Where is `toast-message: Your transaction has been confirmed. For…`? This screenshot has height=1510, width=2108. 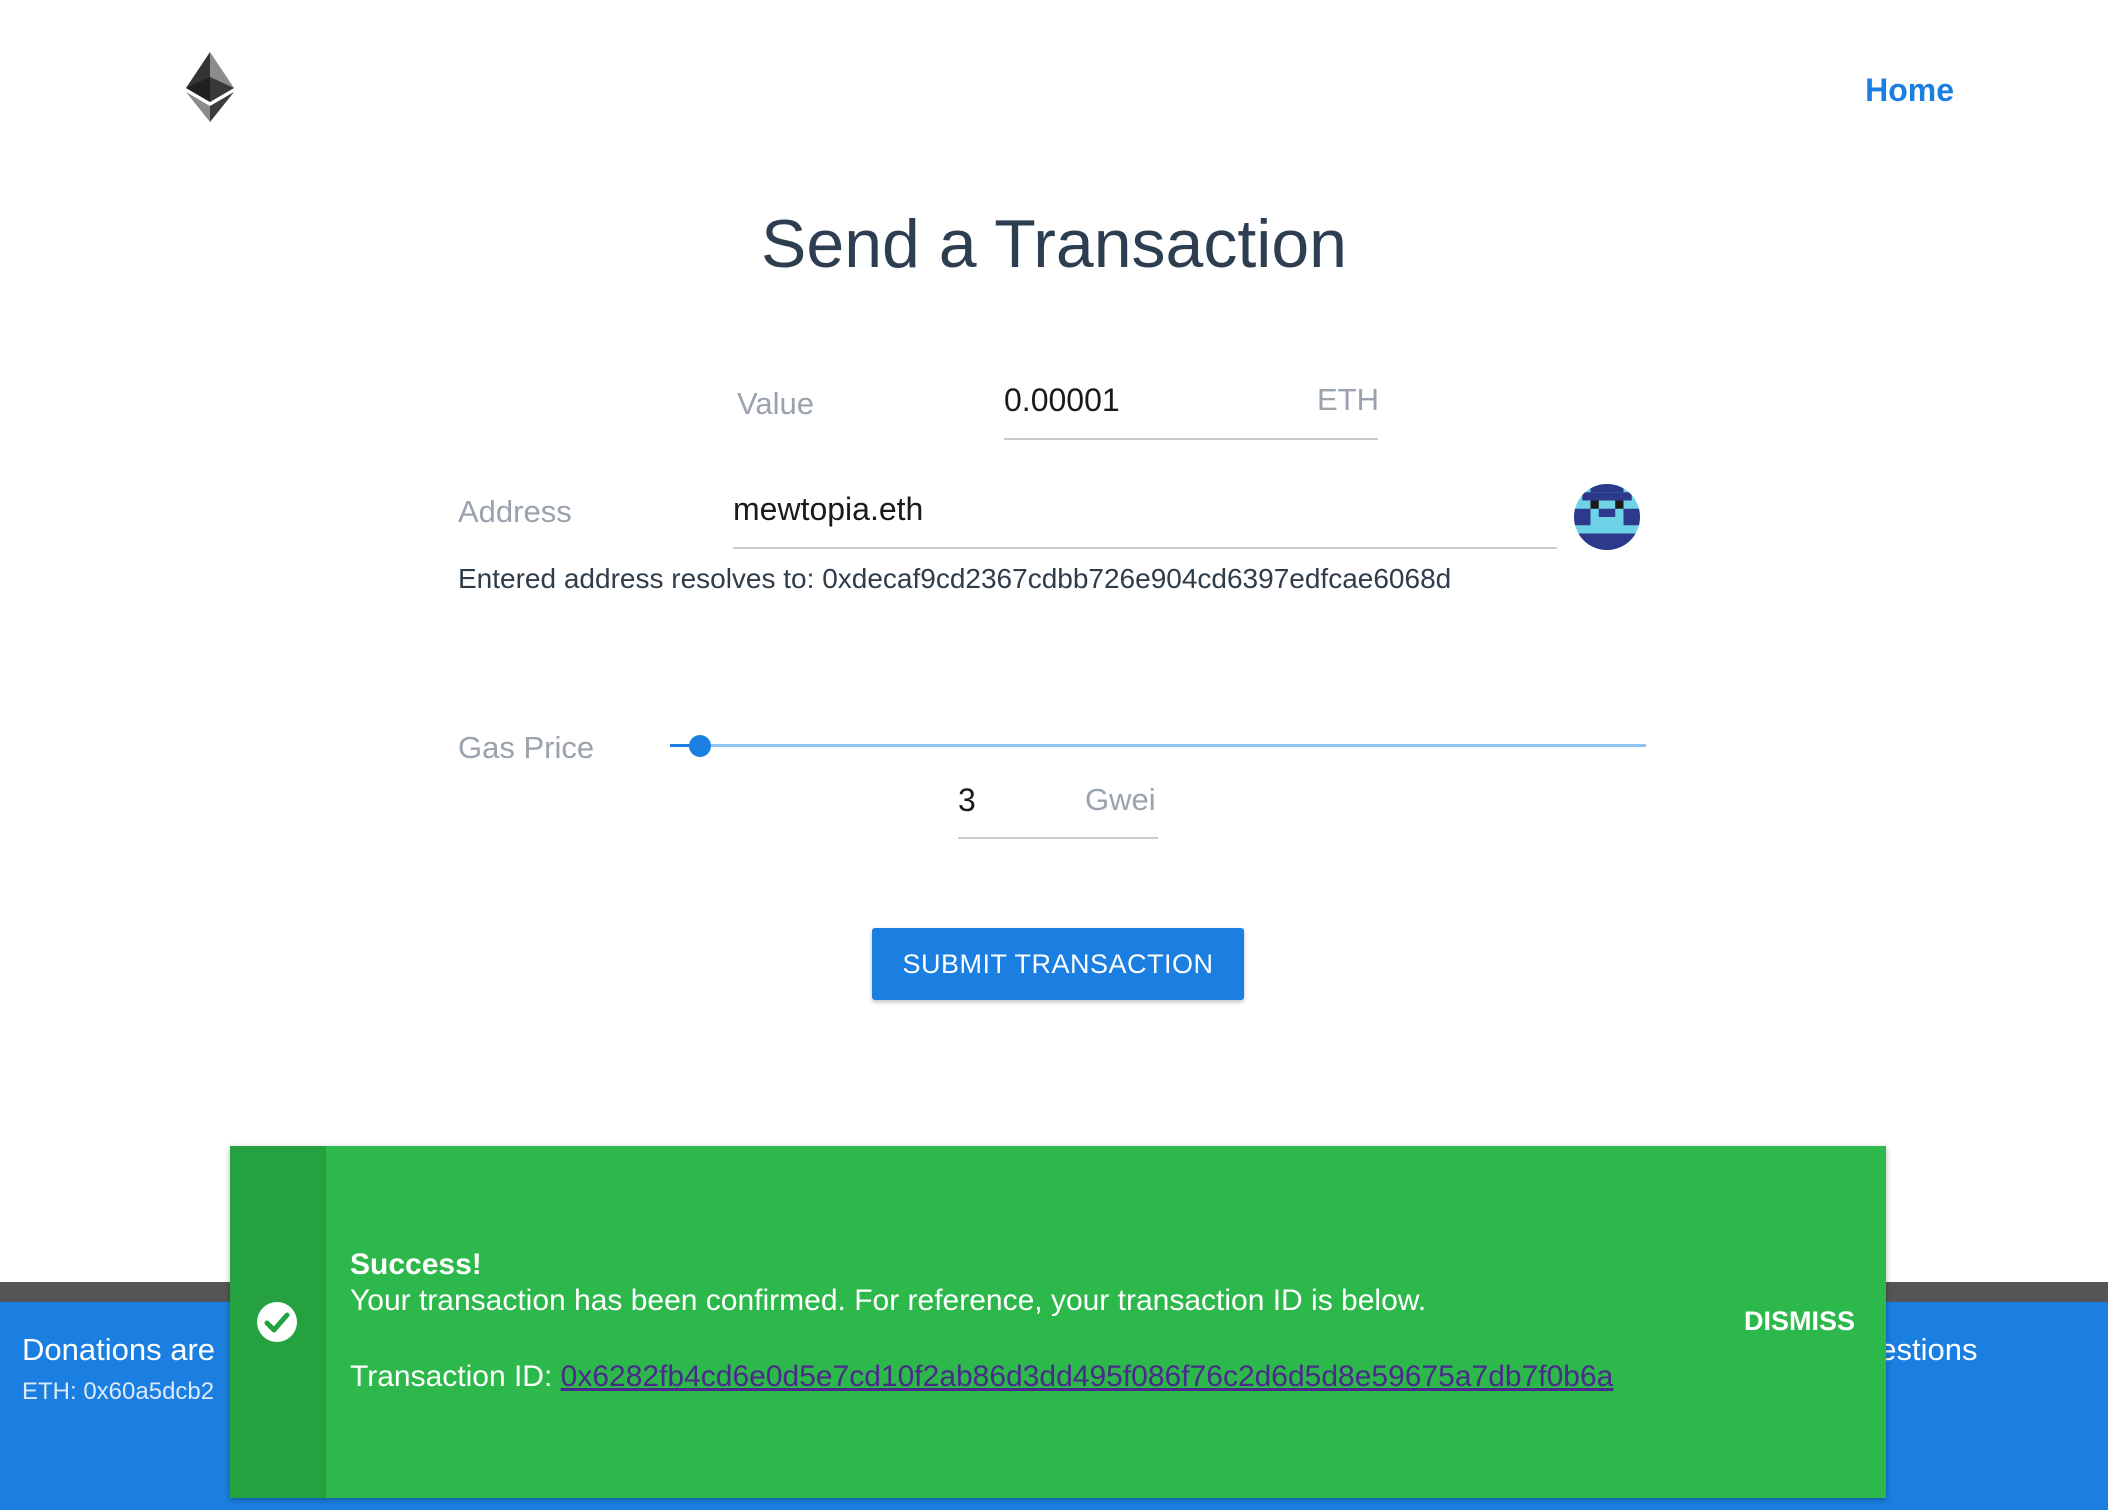
toast-message: Your transaction has been confirmed. For… is located at coordinates (888, 1300).